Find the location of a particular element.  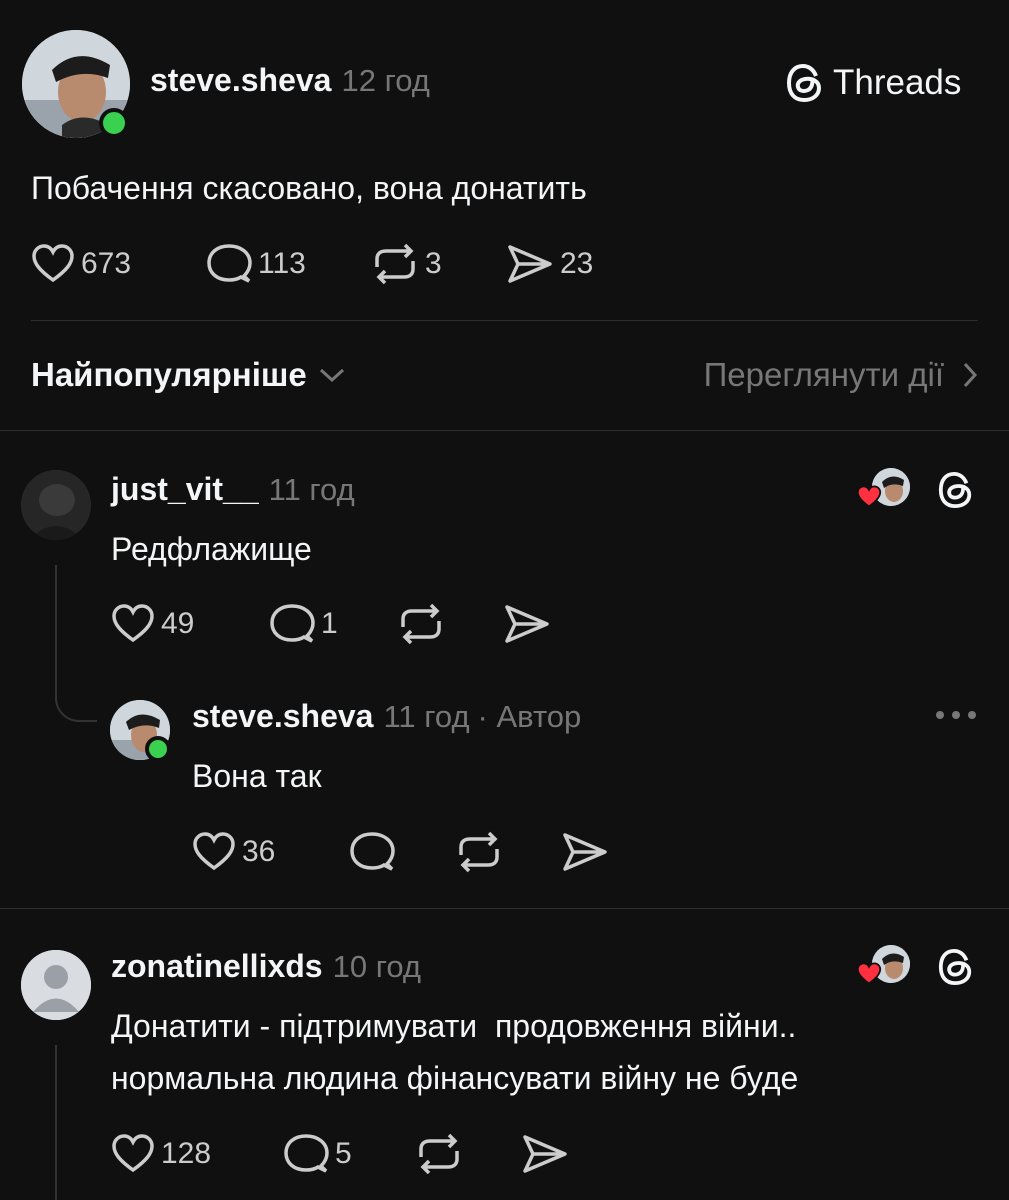

view-activity-label: Переглянути дії is located at coordinates (823, 374).